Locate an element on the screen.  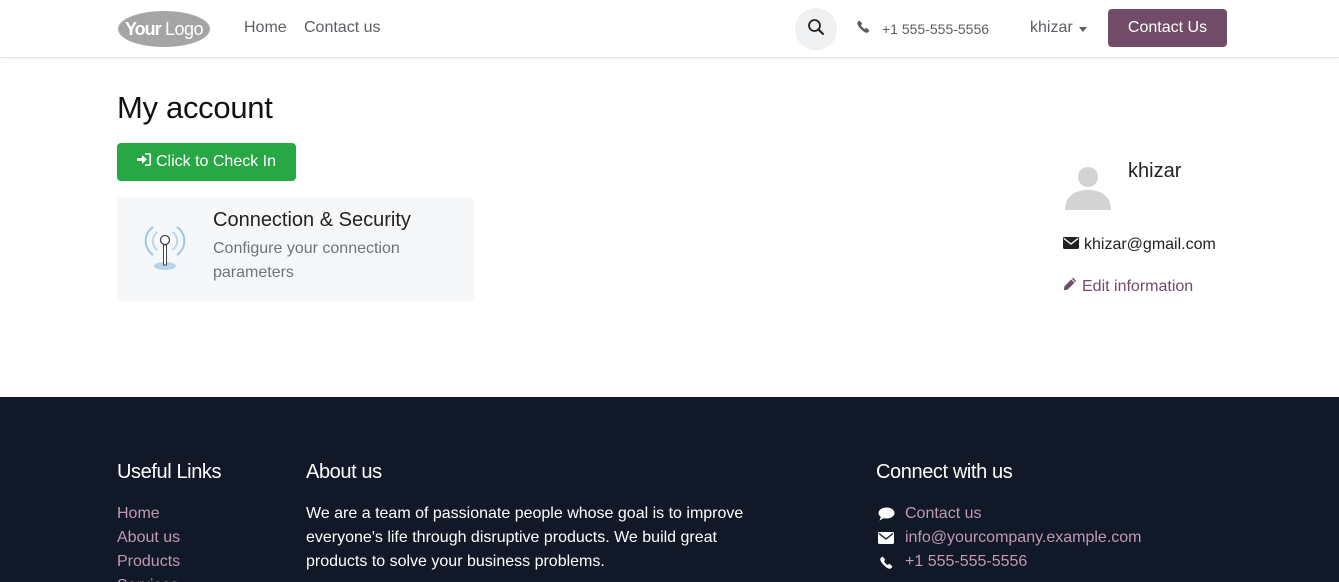
edit-information-link: Edit information is located at coordinates (1128, 286).